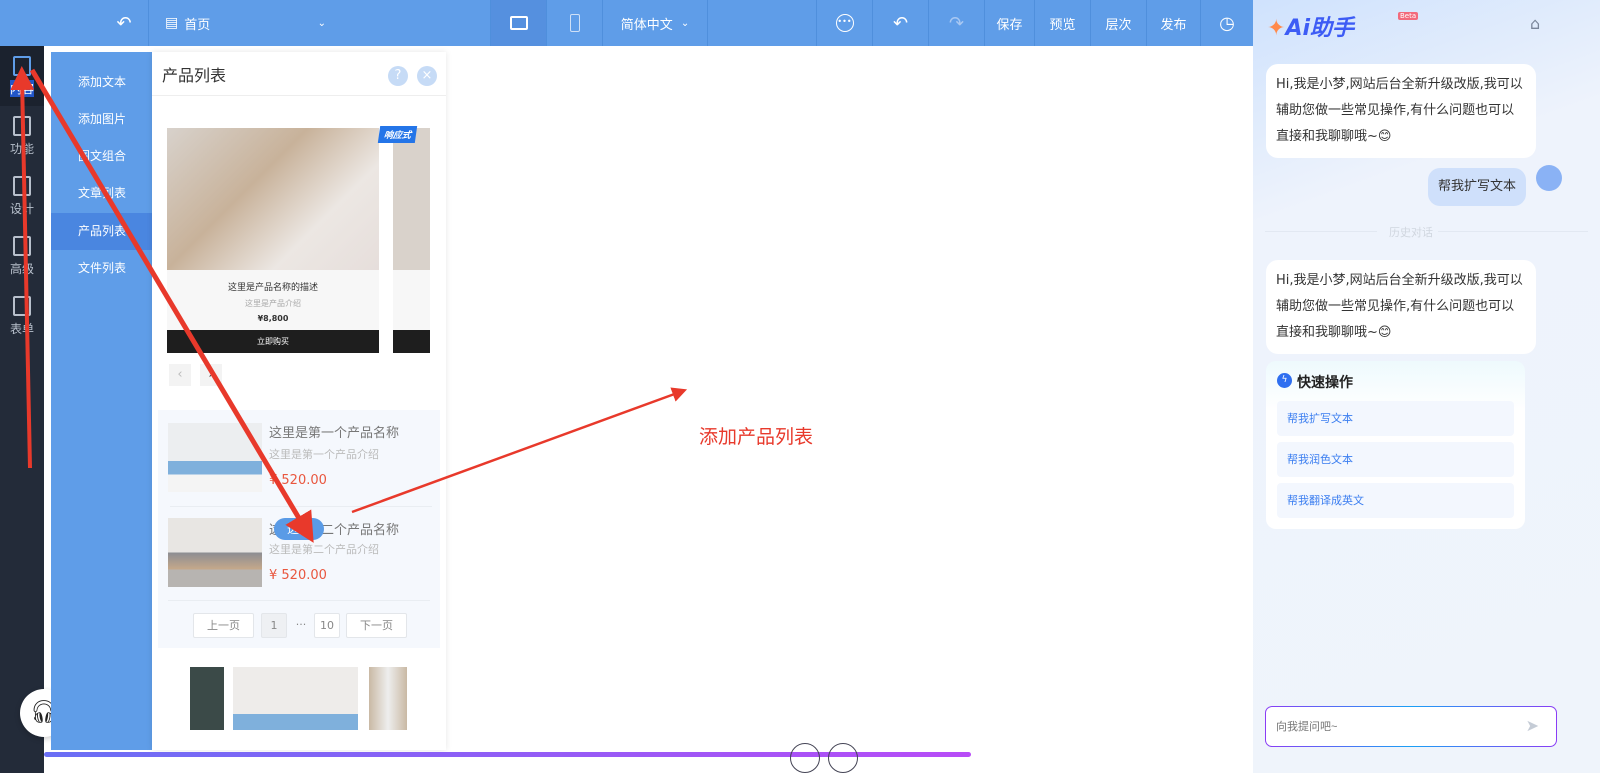 This screenshot has height=773, width=1600. Describe the element at coordinates (1325, 383) in the screenshot. I see `quick-actions-title: 快速操作` at that location.